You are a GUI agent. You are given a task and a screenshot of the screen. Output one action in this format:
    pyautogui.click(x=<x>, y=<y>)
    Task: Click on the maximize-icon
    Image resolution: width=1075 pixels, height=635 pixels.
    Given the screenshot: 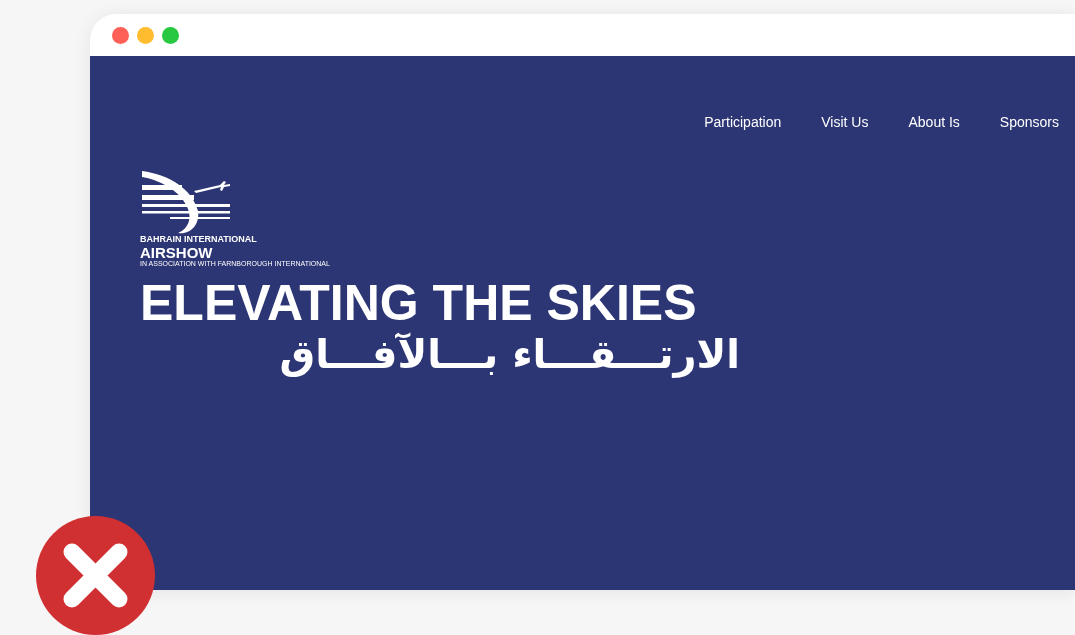 What is the action you would take?
    pyautogui.click(x=170, y=35)
    